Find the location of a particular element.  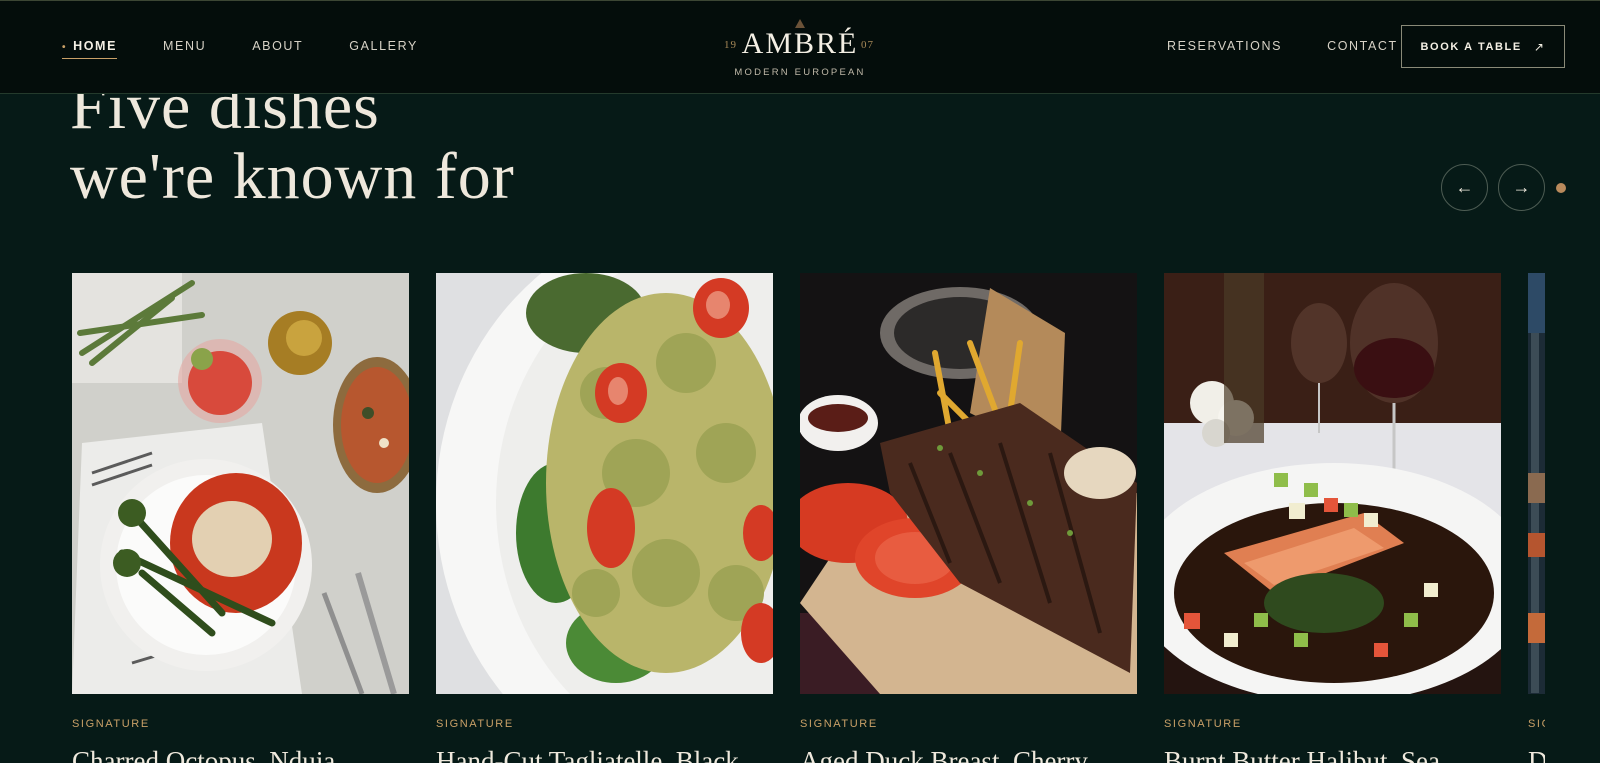

dish-card: SIGNATURE Charred Octopus, Nduja is located at coordinates (240, 518).